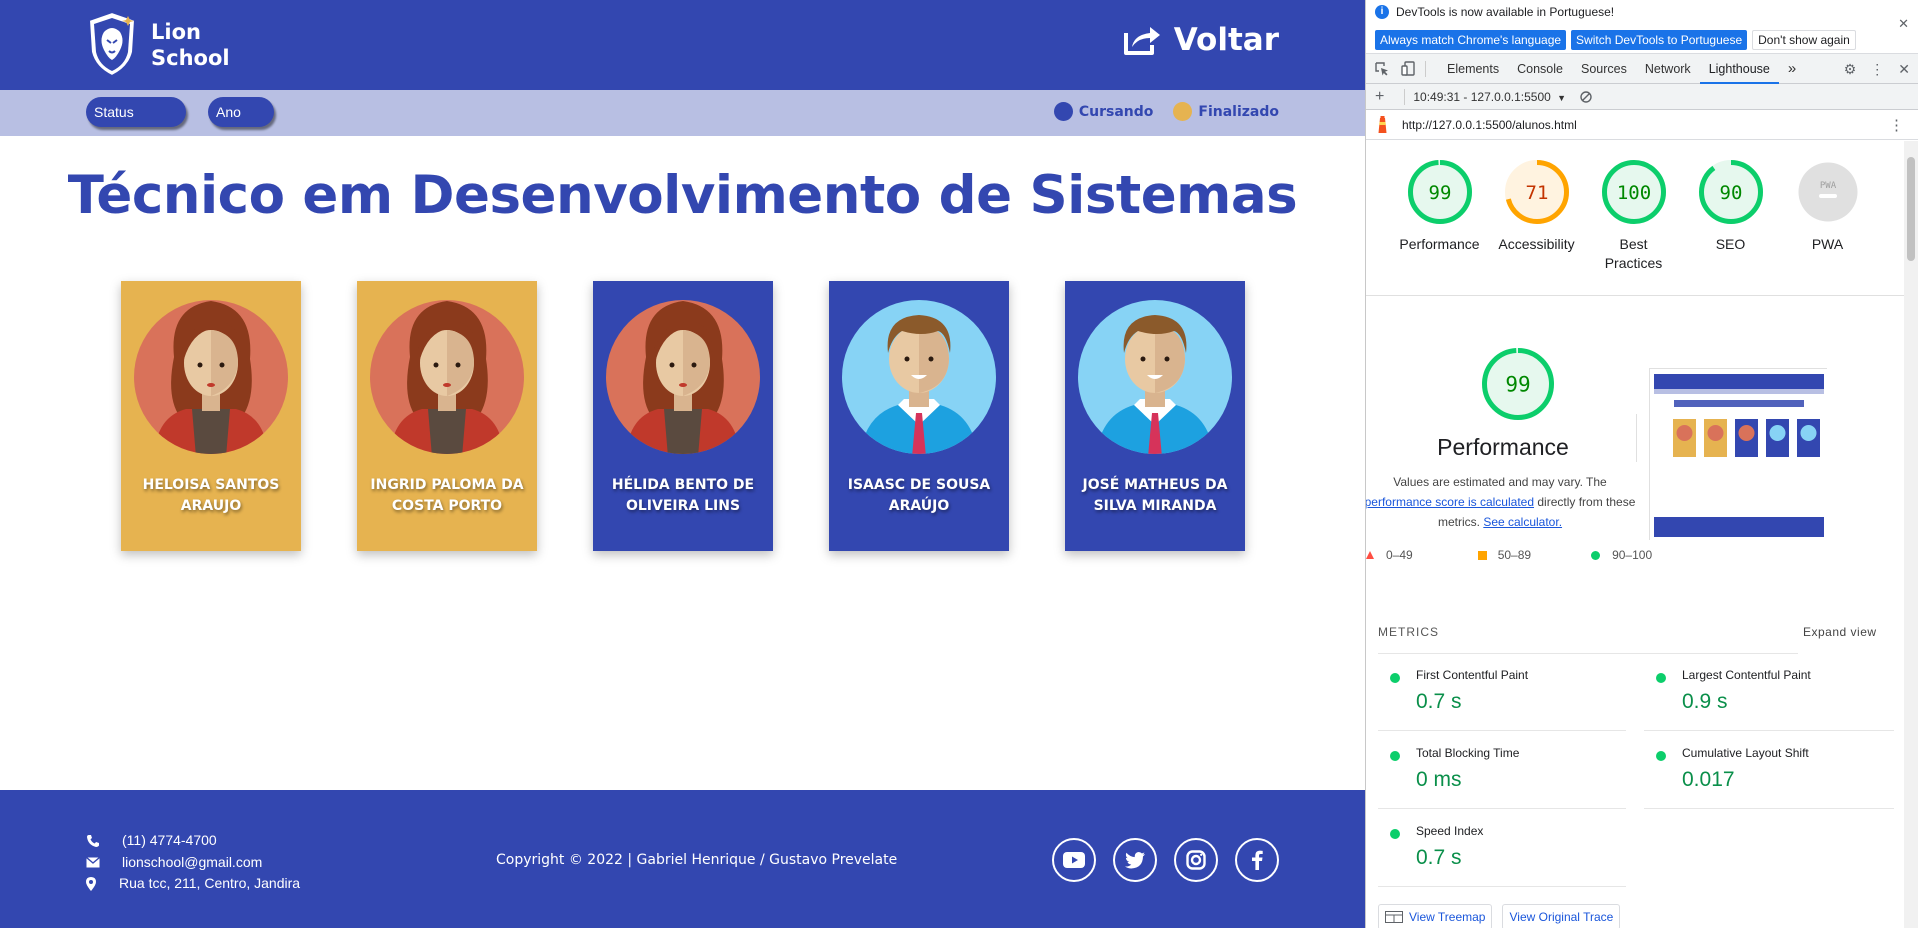  Describe the element at coordinates (1562, 97) in the screenshot. I see `dropdown-arrow-icon: ▼` at that location.